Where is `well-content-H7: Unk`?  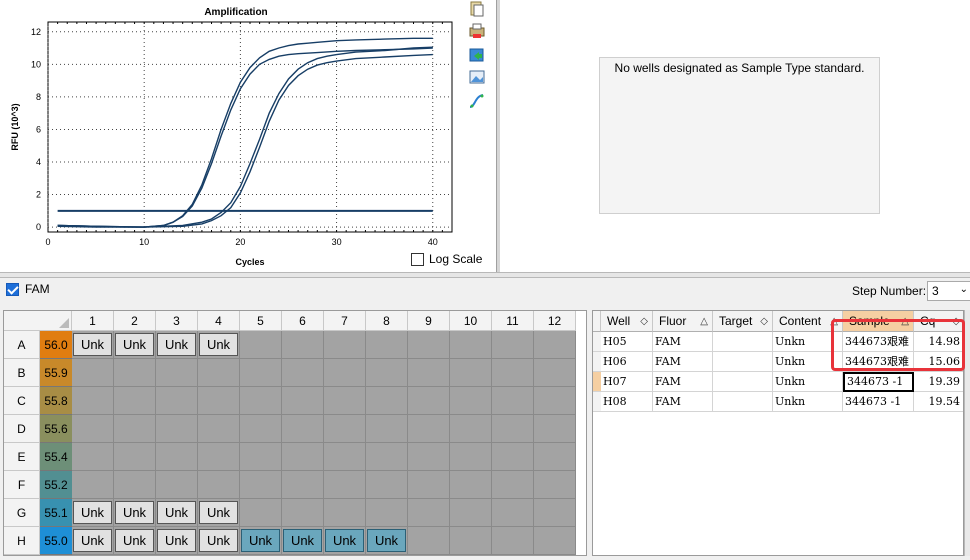 well-content-H7: Unk is located at coordinates (344, 540).